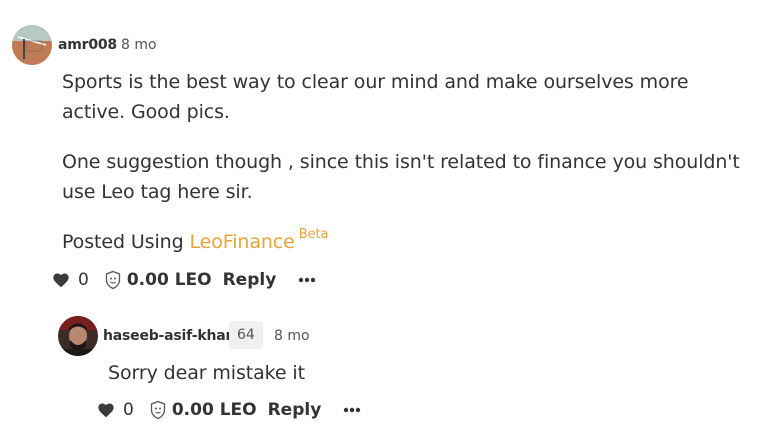  Describe the element at coordinates (241, 242) in the screenshot. I see `leofinance-link: LeoFinance` at that location.